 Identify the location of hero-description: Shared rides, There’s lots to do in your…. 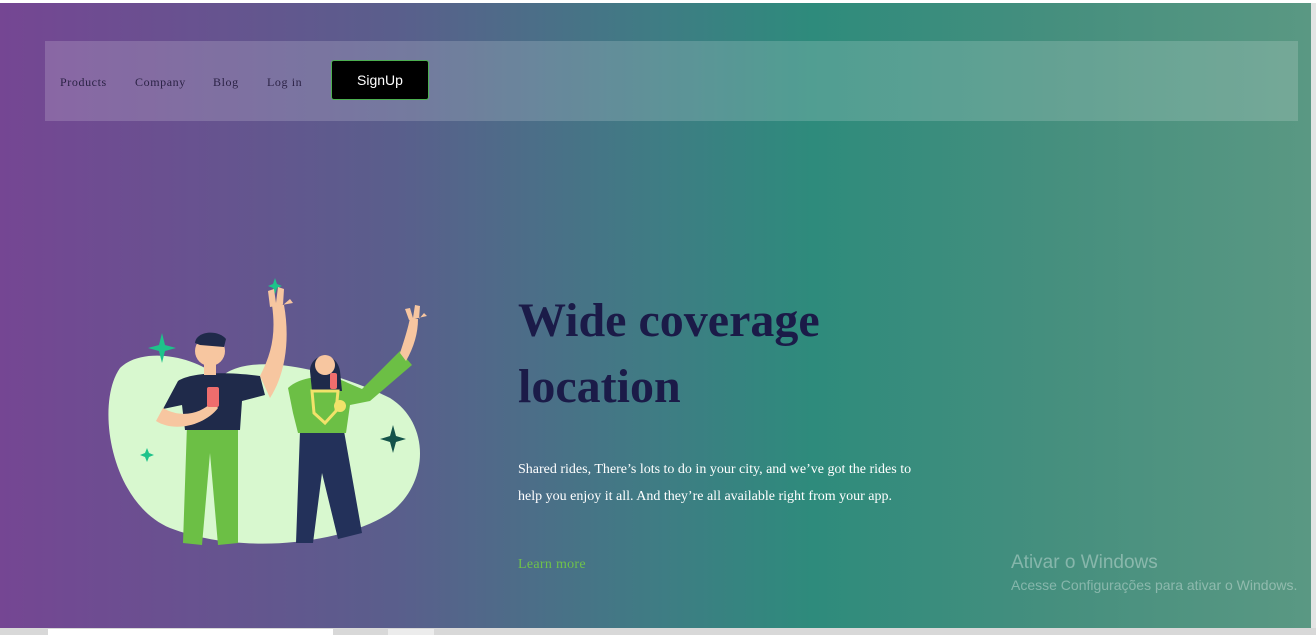
(715, 483).